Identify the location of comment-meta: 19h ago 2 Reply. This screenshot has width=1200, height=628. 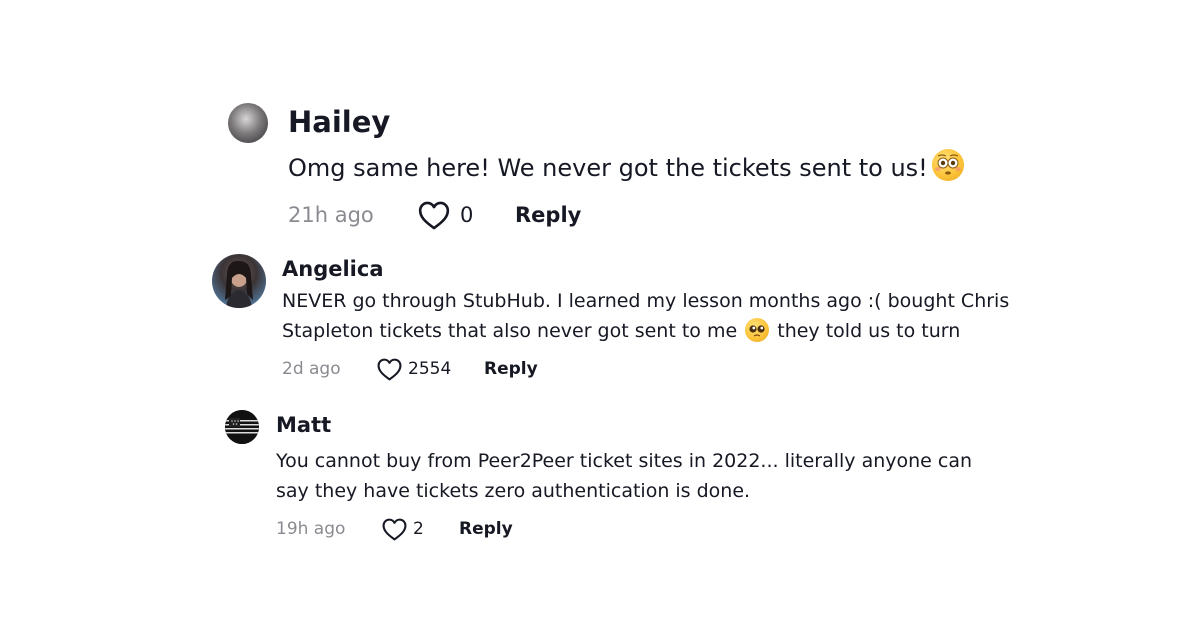
(641, 529).